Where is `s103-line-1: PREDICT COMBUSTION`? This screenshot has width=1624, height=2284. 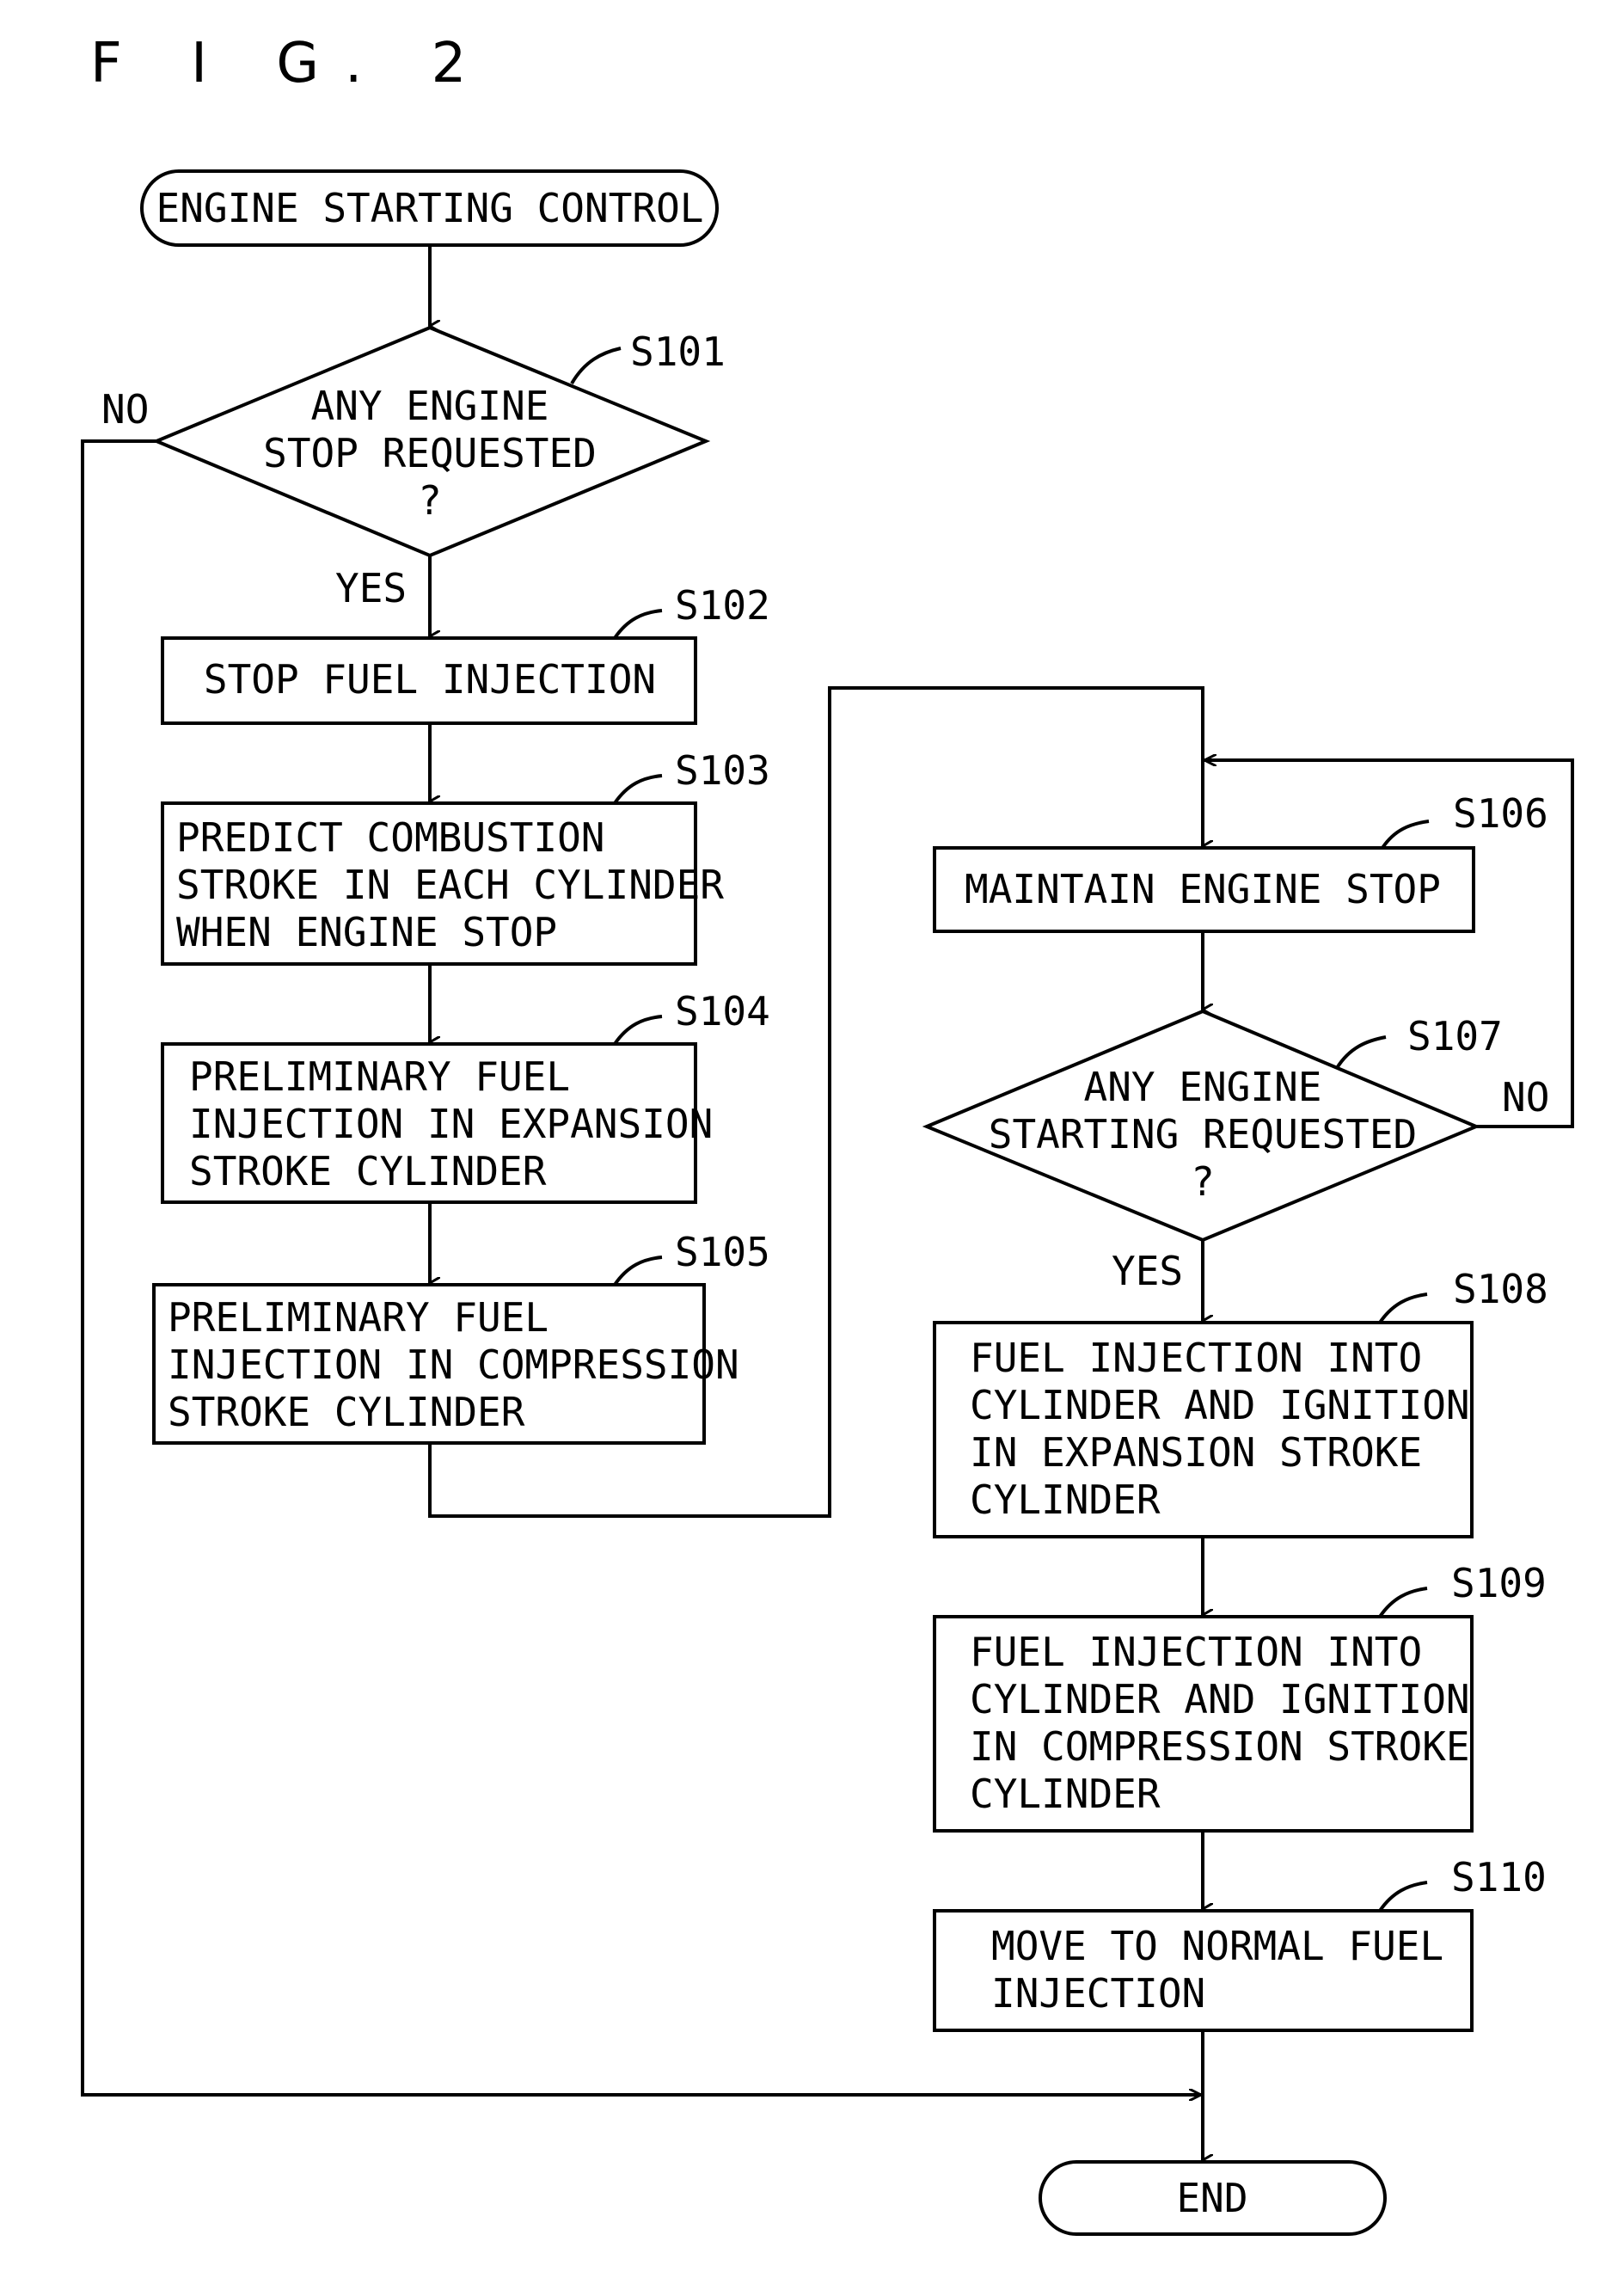
s103-line-1: PREDICT COMBUSTION is located at coordinates (390, 837).